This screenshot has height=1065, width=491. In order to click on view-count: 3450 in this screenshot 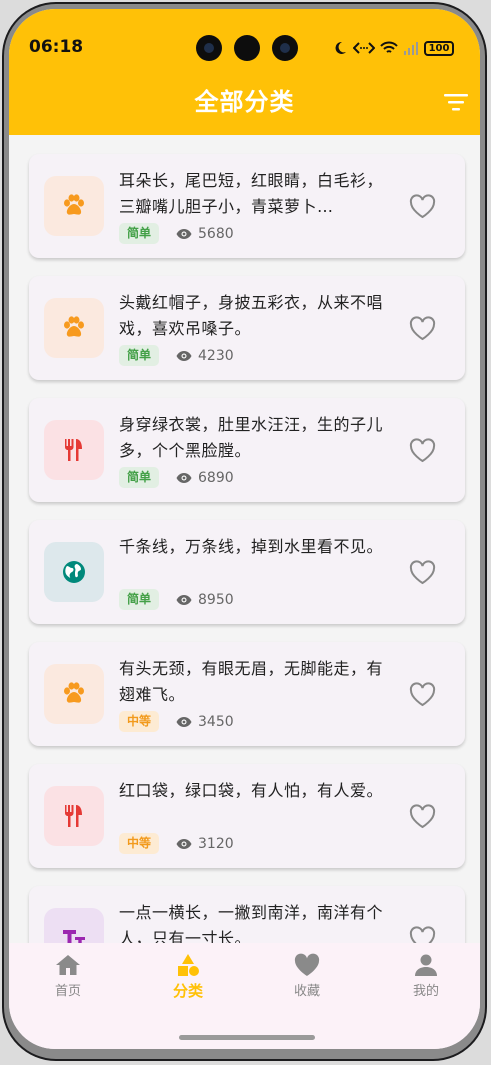, I will do `click(205, 721)`.